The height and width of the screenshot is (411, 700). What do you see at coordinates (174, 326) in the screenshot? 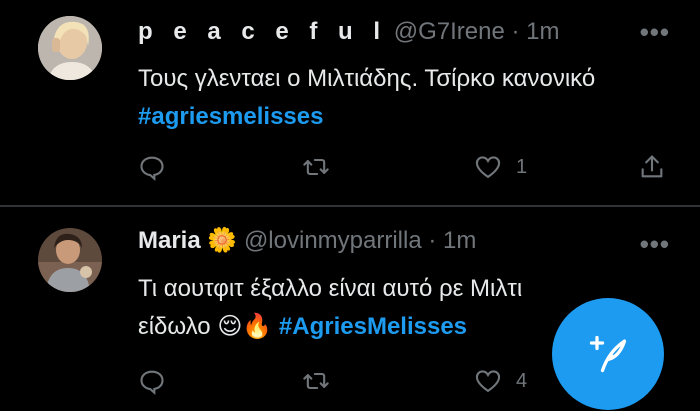
I see `tweet-text-line: είδωλο` at bounding box center [174, 326].